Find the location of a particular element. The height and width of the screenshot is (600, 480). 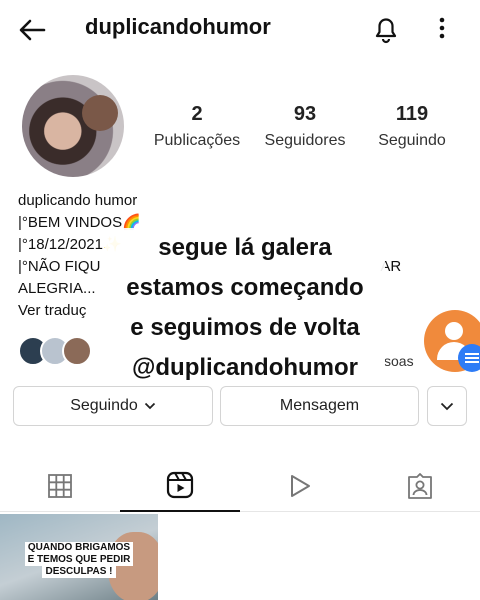

following-button: Seguindo is located at coordinates (113, 406).